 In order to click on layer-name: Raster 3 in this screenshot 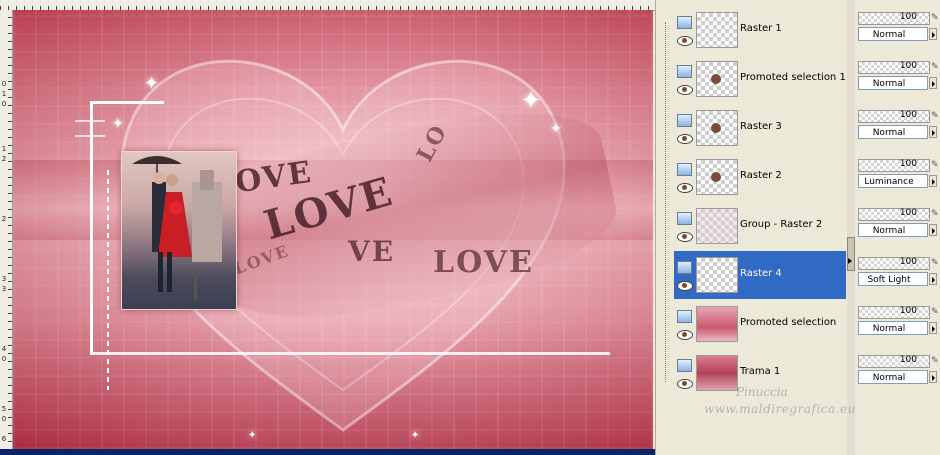, I will do `click(761, 126)`.